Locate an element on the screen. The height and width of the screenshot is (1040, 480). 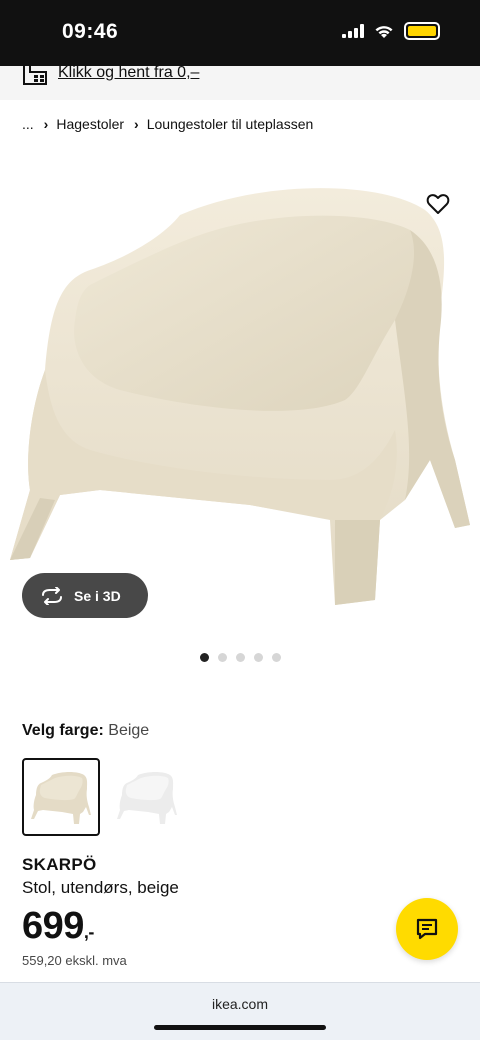
chat-icon is located at coordinates (427, 929).